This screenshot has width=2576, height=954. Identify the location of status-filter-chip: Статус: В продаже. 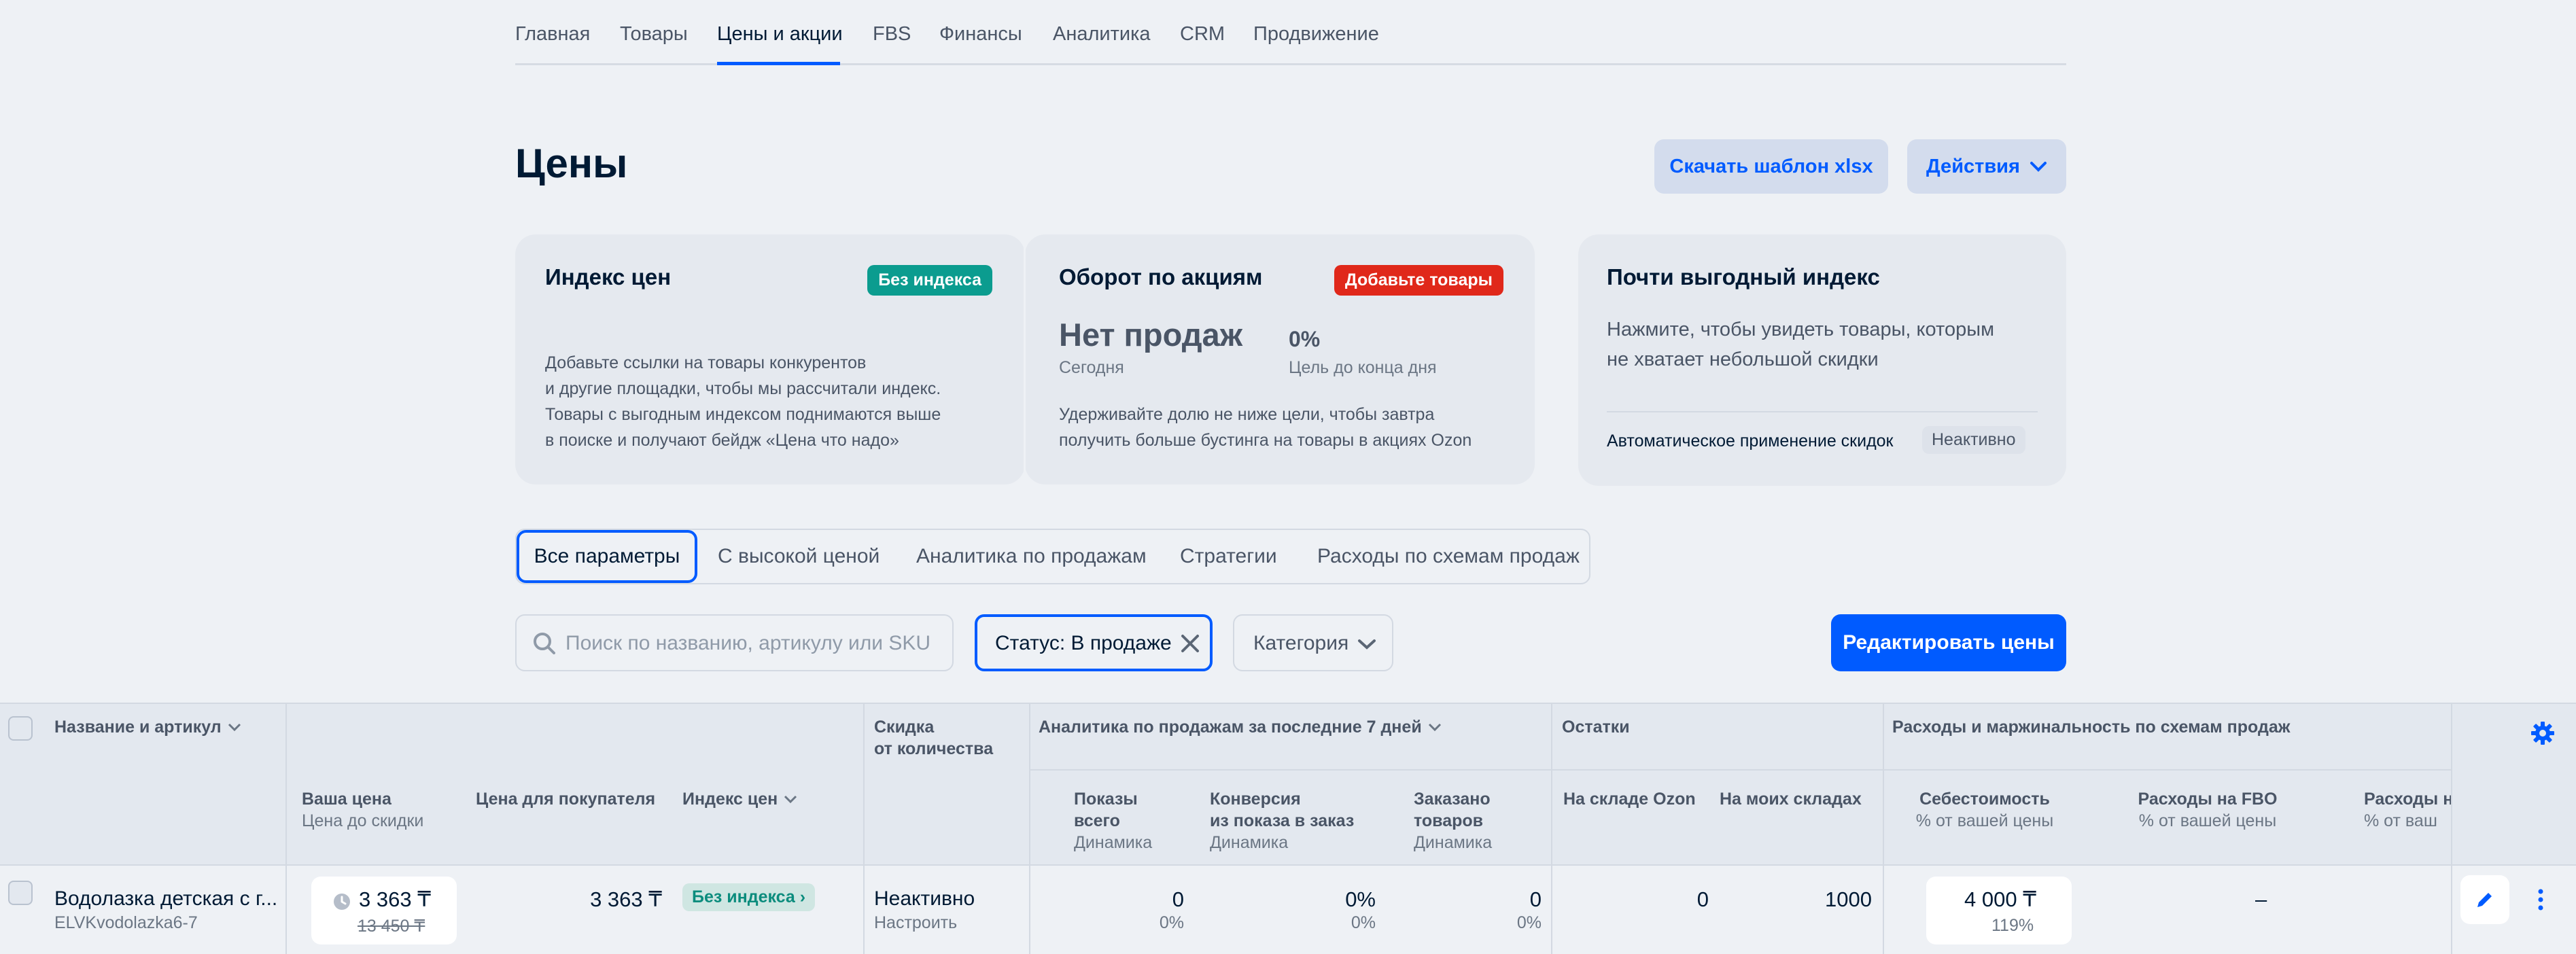
(1094, 642).